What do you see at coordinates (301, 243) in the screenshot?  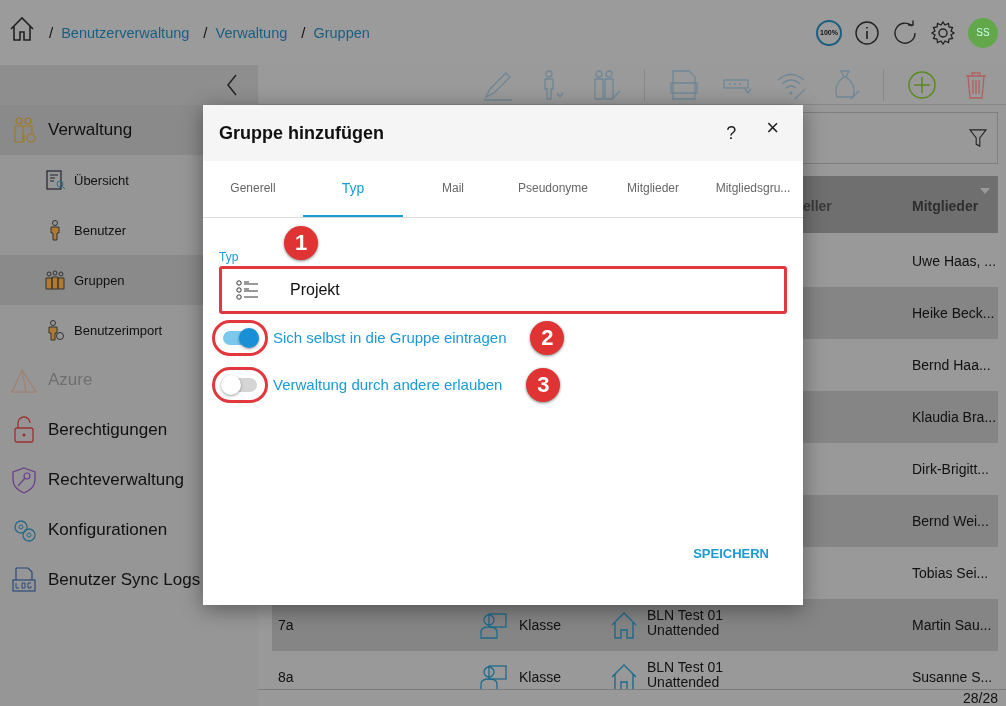 I see `callout-marker: 1` at bounding box center [301, 243].